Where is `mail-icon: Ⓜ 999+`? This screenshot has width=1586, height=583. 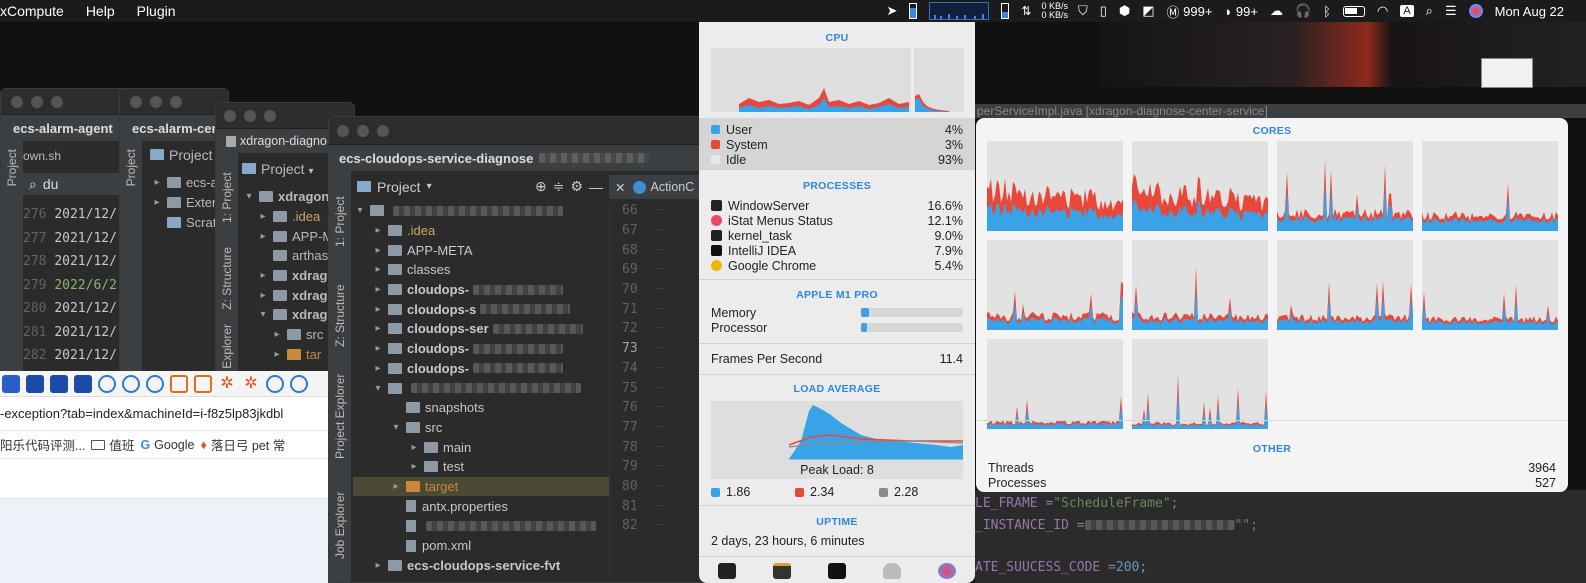 mail-icon: Ⓜ 999+ is located at coordinates (1190, 11).